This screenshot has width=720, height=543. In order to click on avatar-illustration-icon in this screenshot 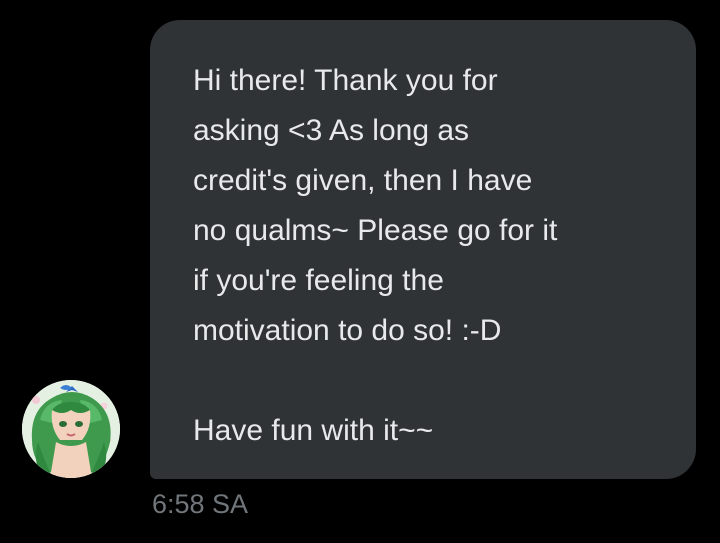, I will do `click(71, 429)`.